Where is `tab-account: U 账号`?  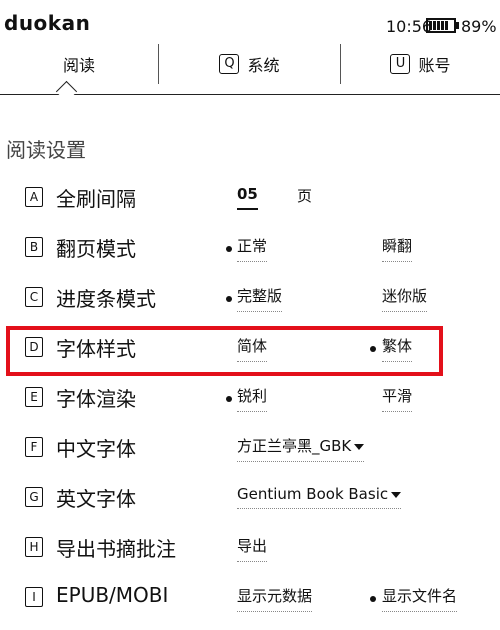
tab-account: U 账号 is located at coordinates (420, 64).